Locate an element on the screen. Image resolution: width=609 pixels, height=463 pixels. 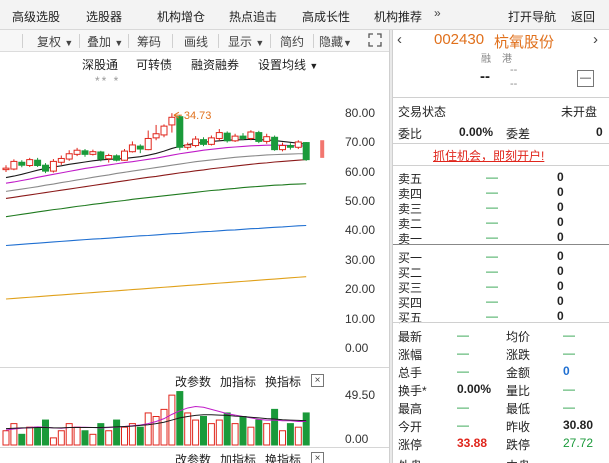
remove-watchlist-button: — is located at coordinates (585, 78).